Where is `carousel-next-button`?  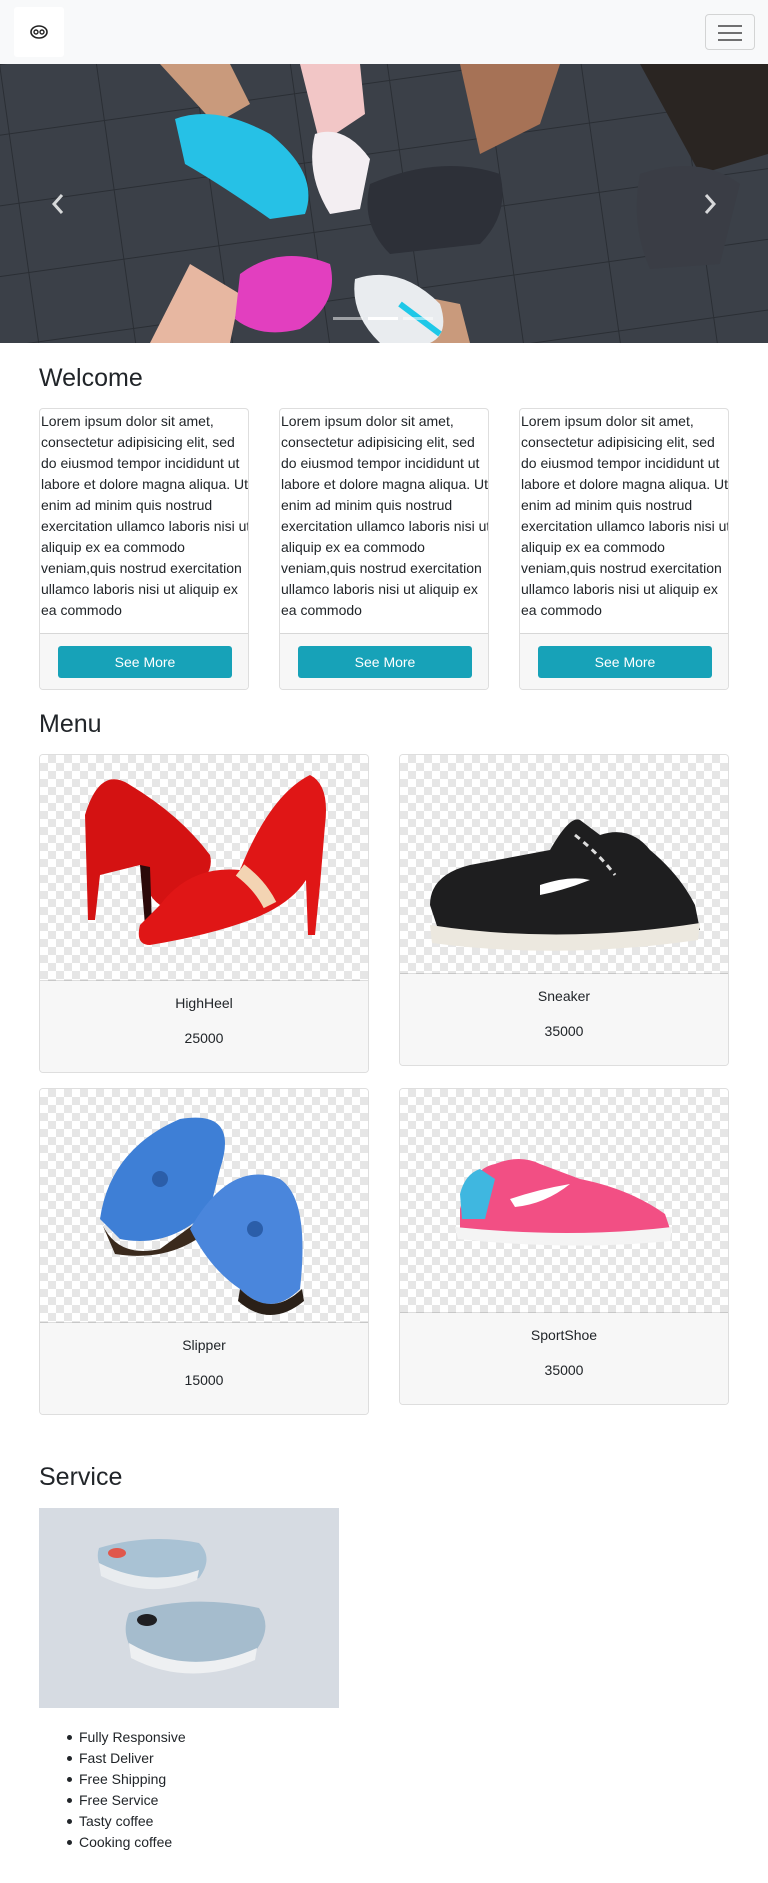 carousel-next-button is located at coordinates (710, 204).